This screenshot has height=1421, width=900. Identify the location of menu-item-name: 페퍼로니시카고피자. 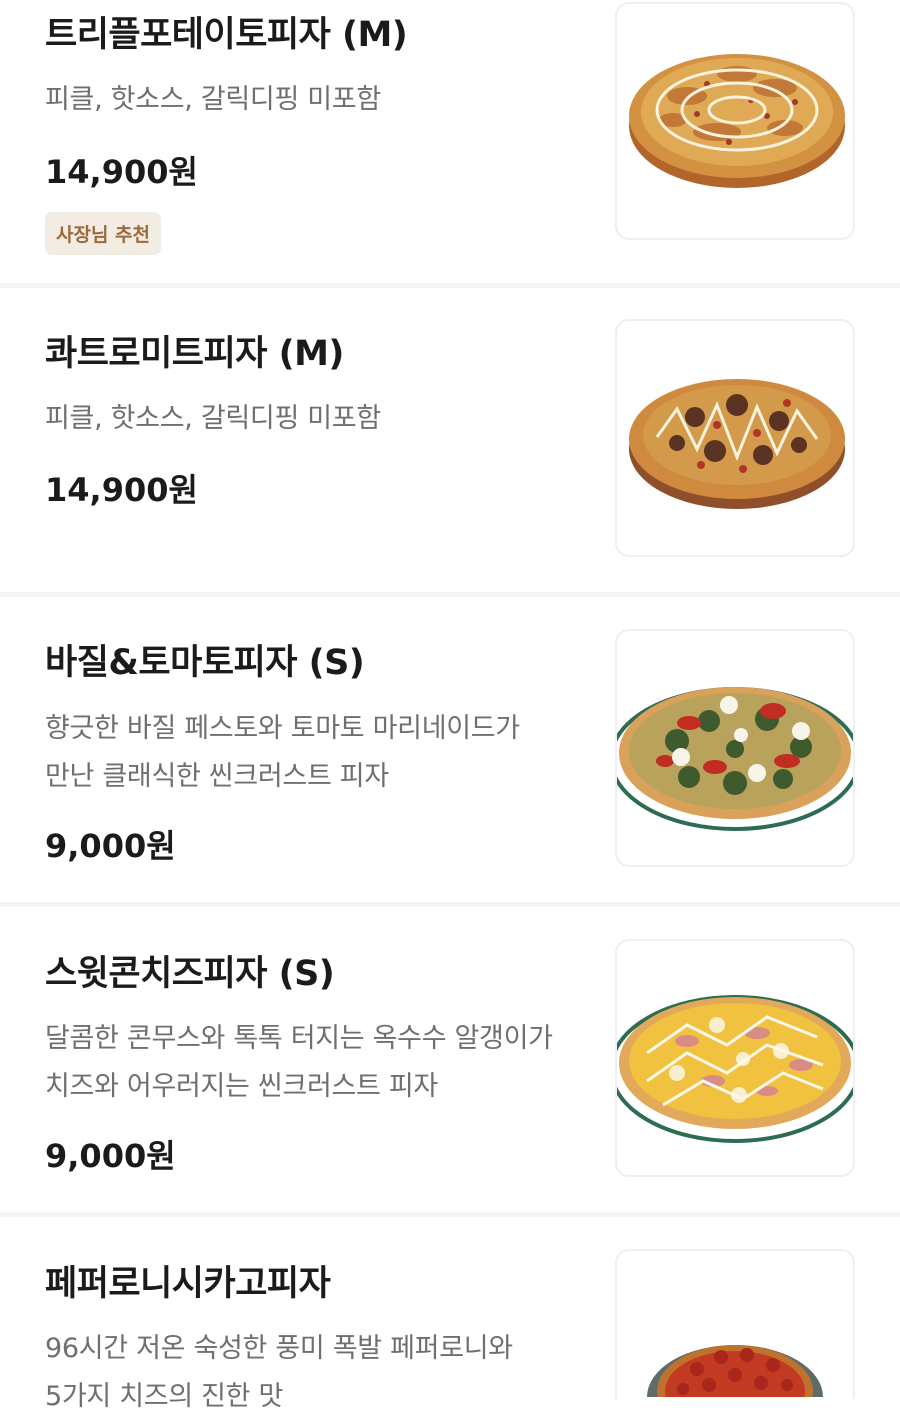
(188, 1284).